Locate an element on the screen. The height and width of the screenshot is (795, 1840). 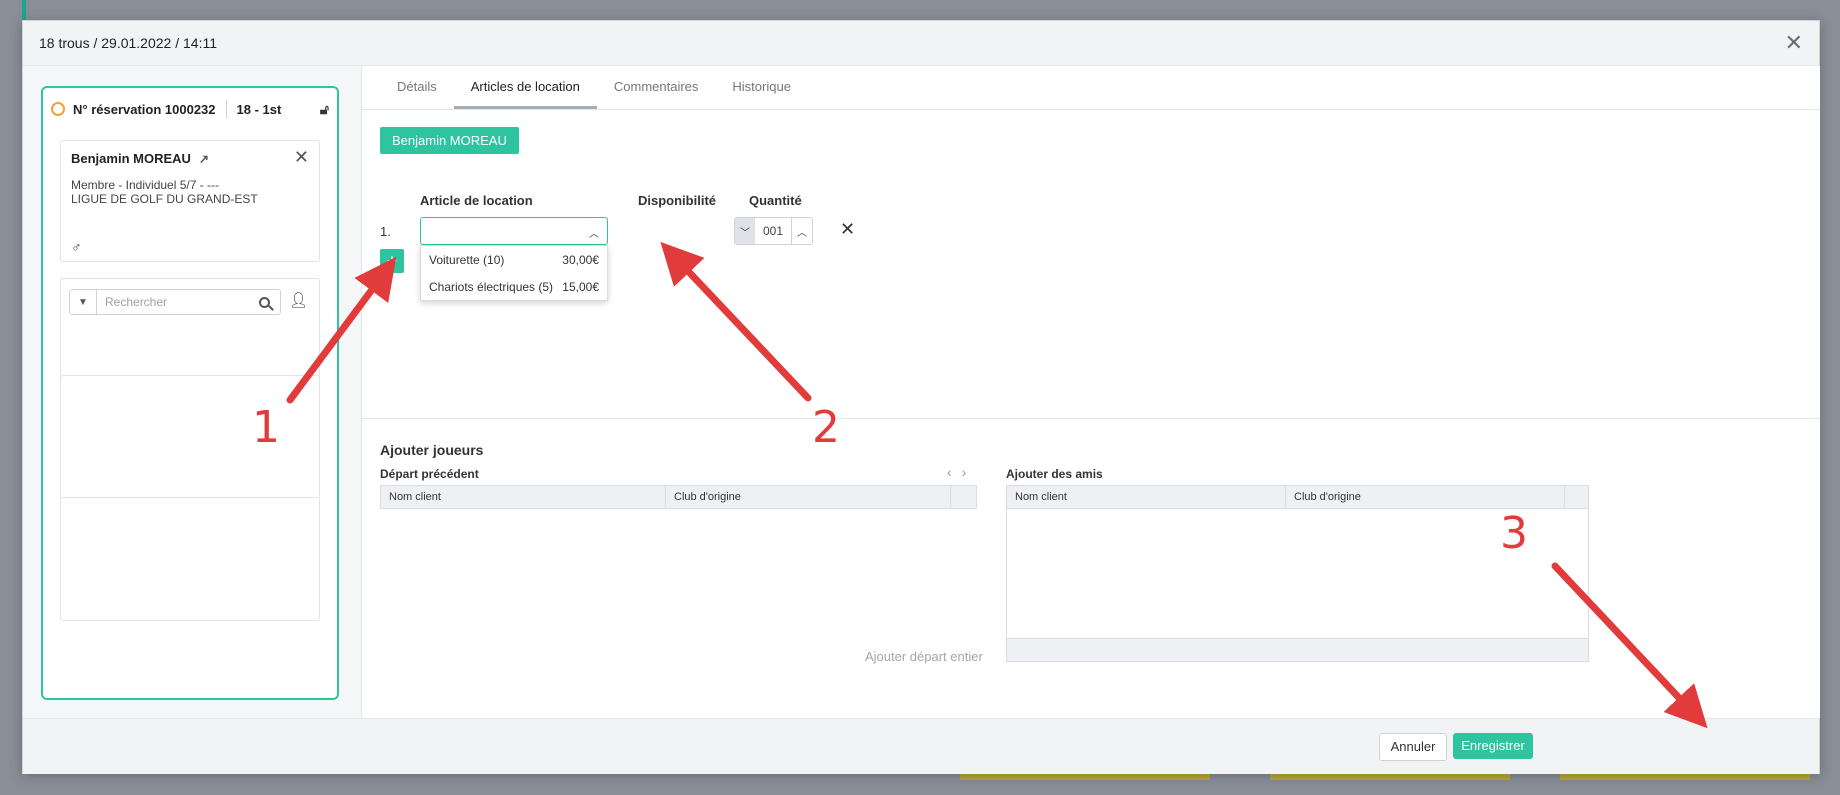
option-name: Chariots électriques (5) is located at coordinates (491, 286).